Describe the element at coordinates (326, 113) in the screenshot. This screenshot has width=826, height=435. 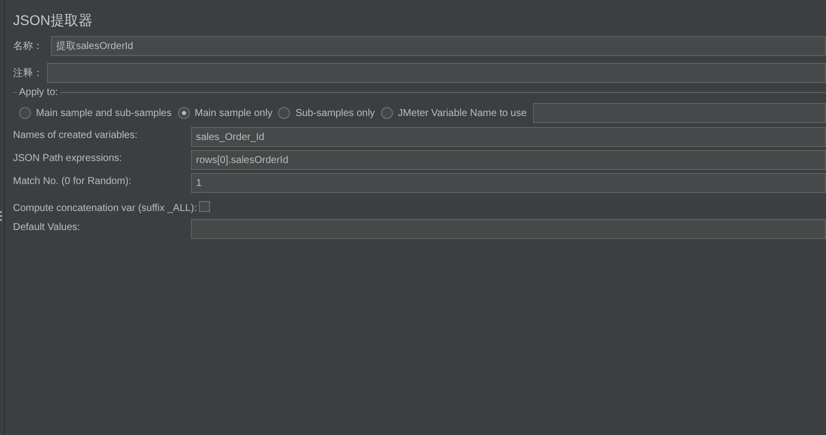
I see `radio-option: Sub-samples only` at that location.